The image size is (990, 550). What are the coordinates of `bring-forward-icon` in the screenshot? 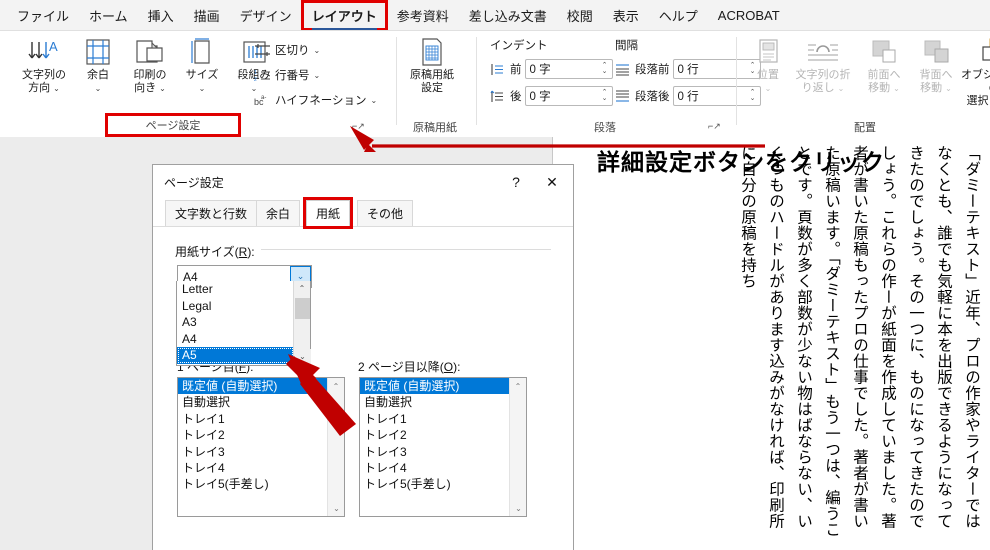 It's located at (884, 52).